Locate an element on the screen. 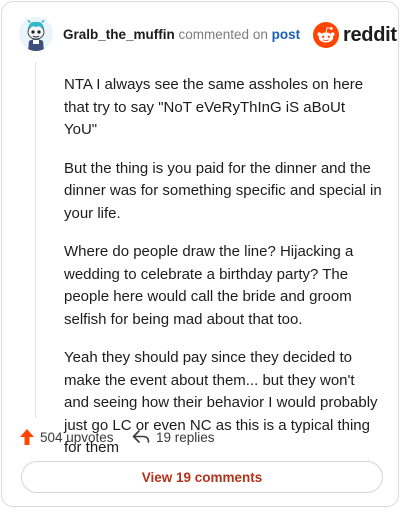  action-text: commented on is located at coordinates (223, 34).